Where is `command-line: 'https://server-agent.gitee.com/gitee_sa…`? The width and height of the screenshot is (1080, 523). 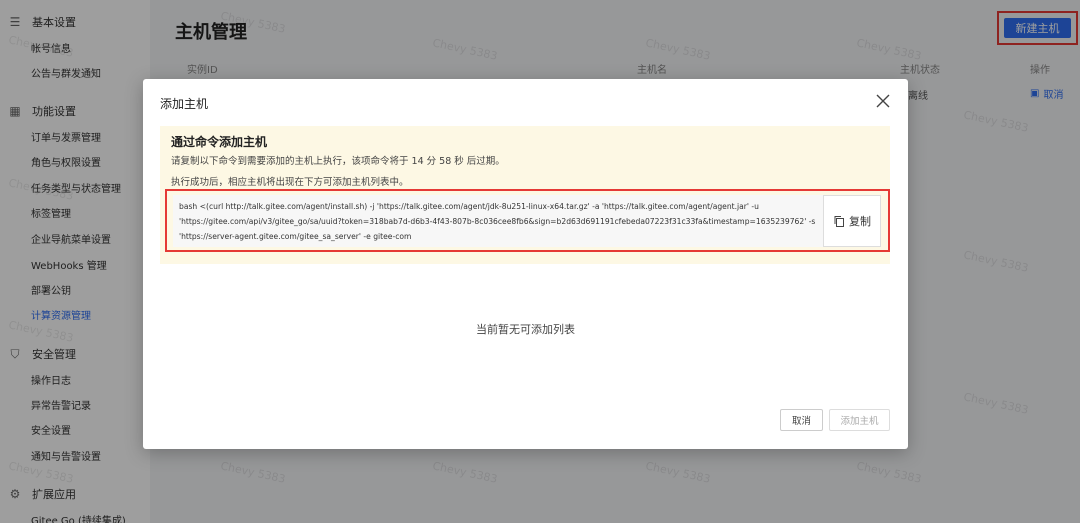
command-line: 'https://server-agent.gitee.com/gitee_sa… is located at coordinates (295, 236).